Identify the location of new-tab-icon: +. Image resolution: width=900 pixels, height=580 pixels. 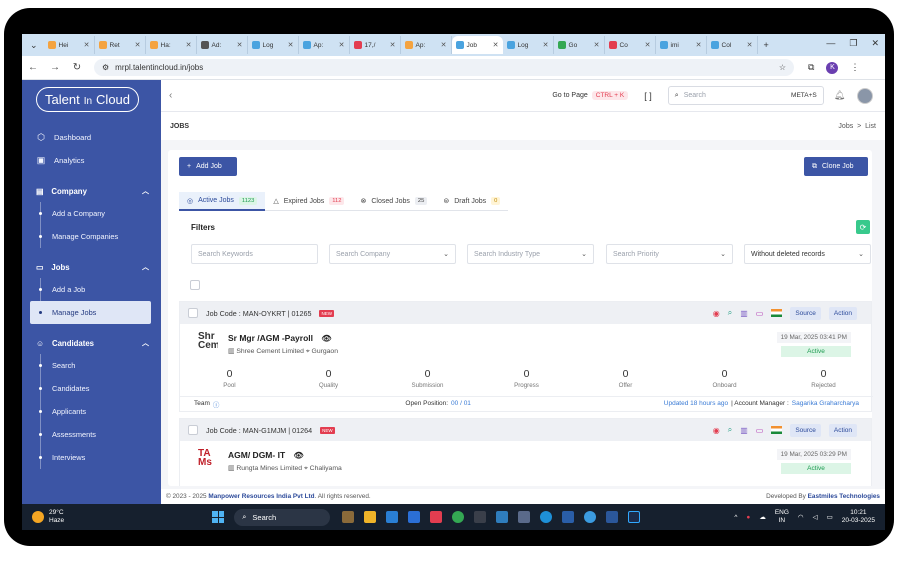
(766, 45).